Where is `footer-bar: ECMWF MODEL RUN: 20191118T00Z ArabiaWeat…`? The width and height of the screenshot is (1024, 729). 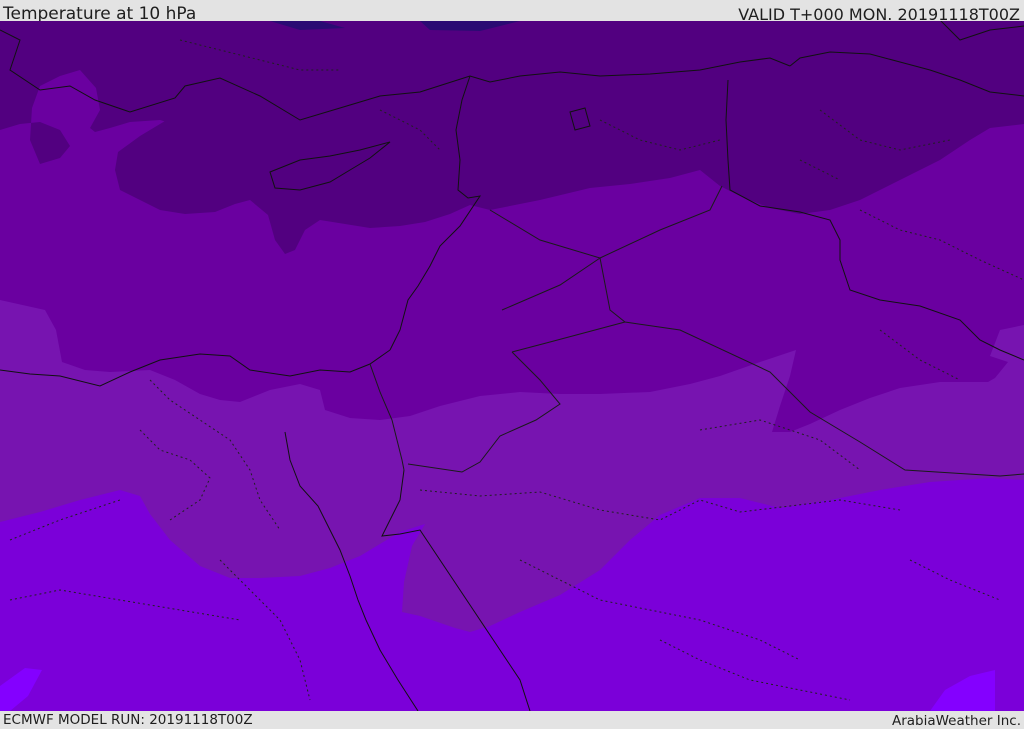 footer-bar: ECMWF MODEL RUN: 20191118T00Z ArabiaWeat… is located at coordinates (512, 720).